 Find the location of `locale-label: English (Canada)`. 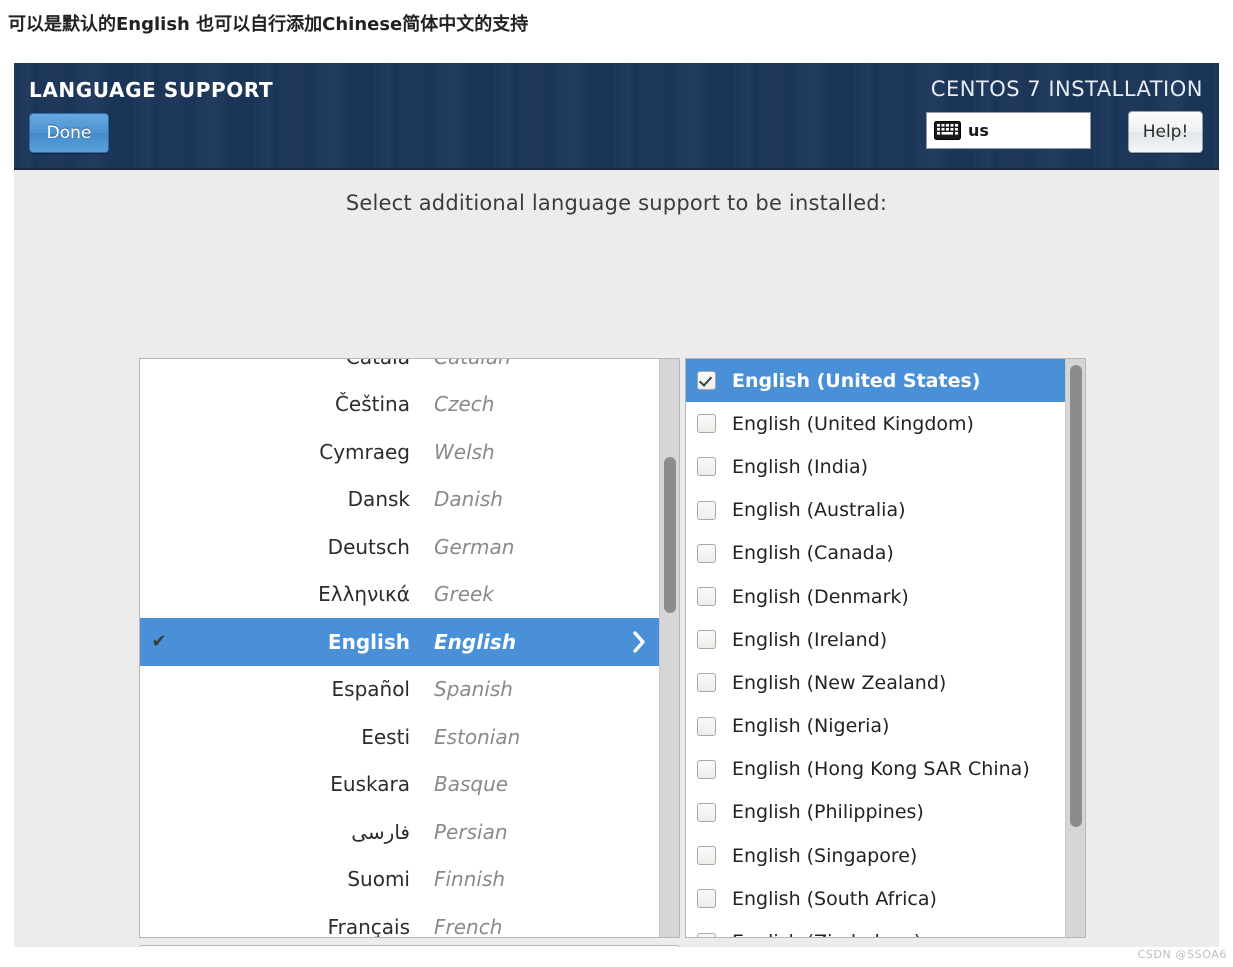

locale-label: English (Canada) is located at coordinates (813, 553).